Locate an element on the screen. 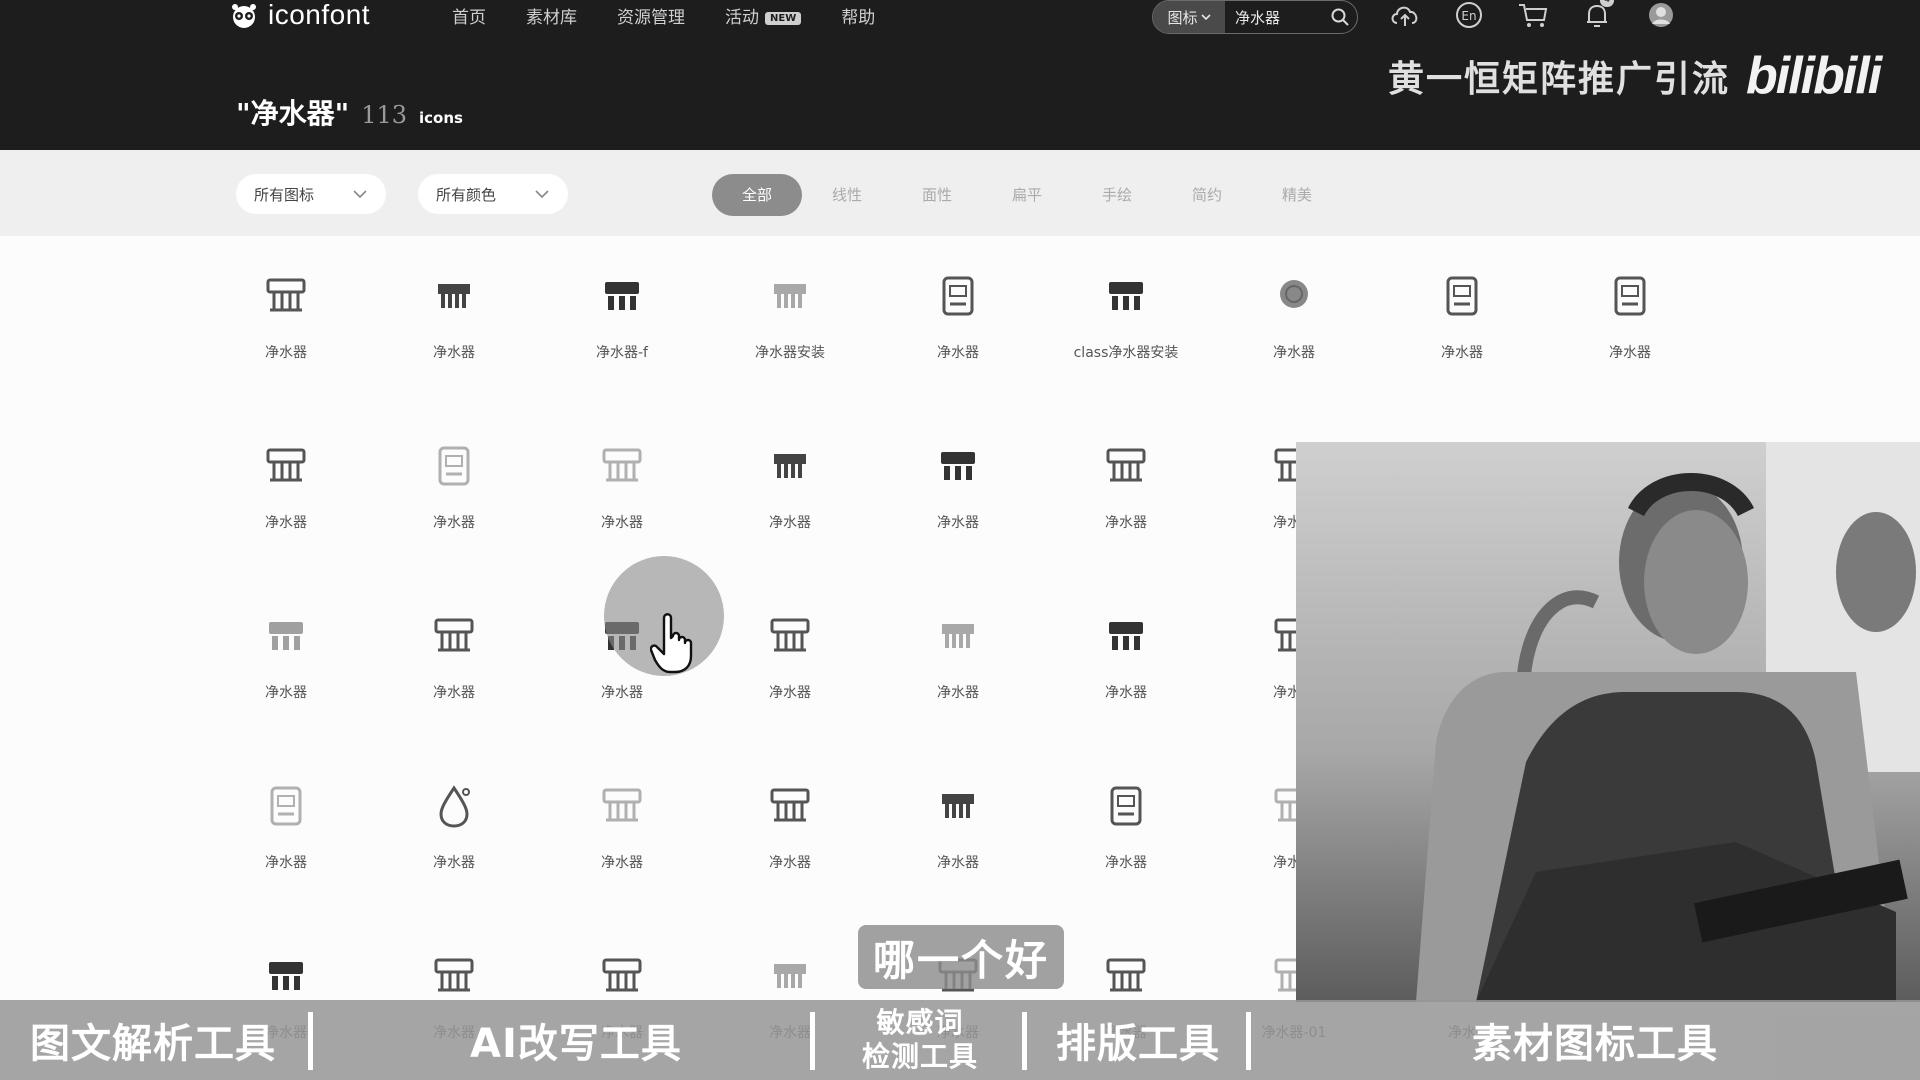 The width and height of the screenshot is (1920, 1080). tab-exquisite: 精美 is located at coordinates (1297, 195).